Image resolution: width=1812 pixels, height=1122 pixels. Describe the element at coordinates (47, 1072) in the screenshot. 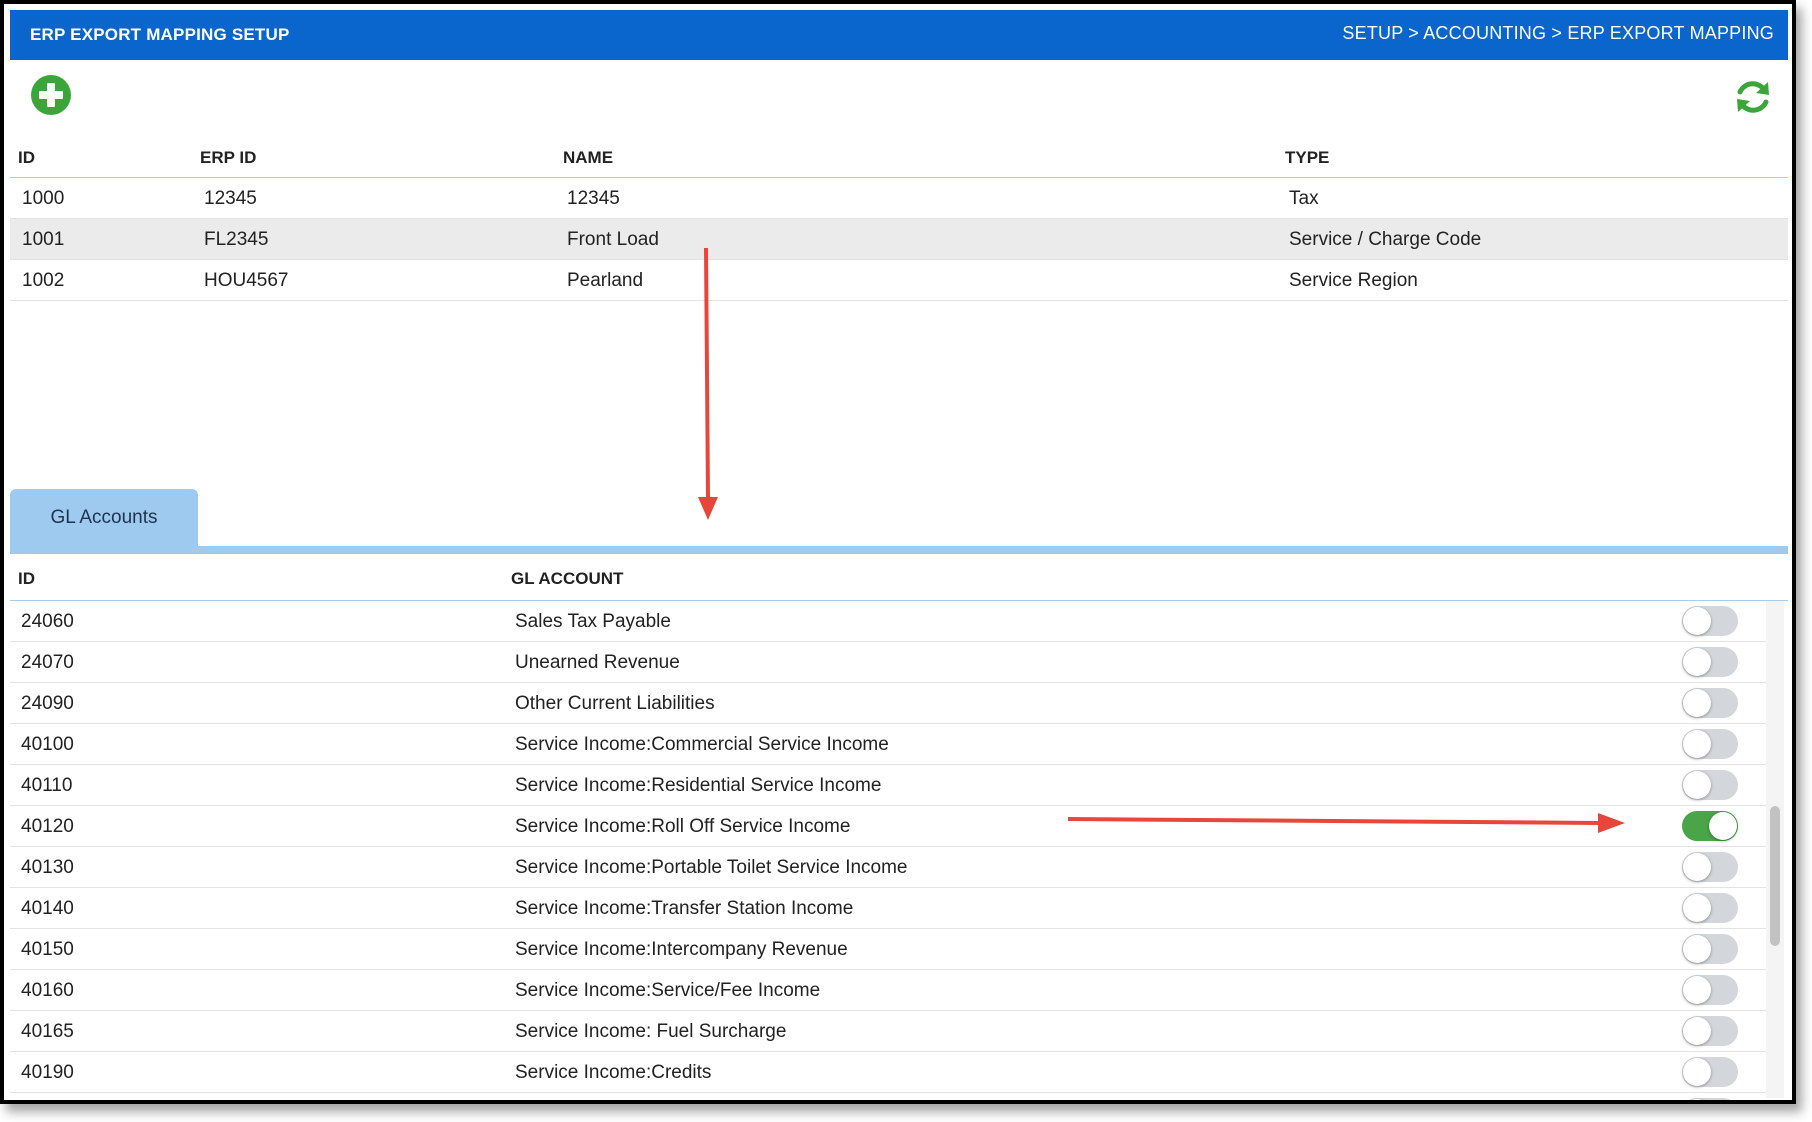

I see `cell-id: 40190` at that location.